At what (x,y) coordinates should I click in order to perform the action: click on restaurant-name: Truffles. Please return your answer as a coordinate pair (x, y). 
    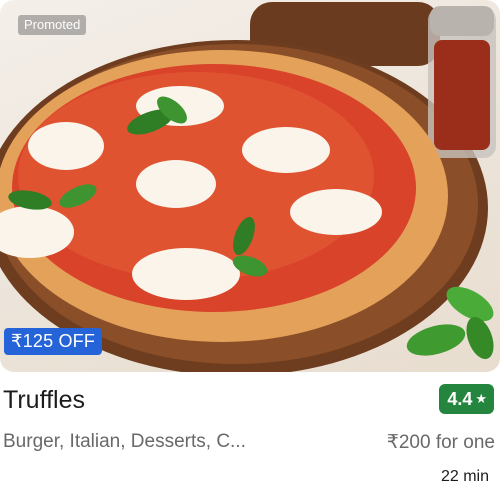
    Looking at the image, I should click on (44, 400).